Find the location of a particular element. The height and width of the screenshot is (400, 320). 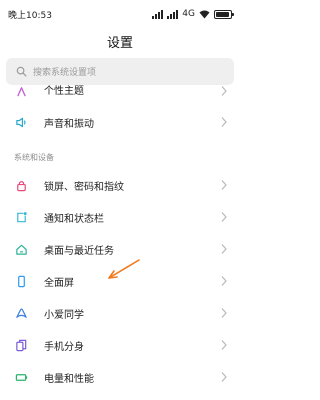

battery-icon is located at coordinates (224, 14).